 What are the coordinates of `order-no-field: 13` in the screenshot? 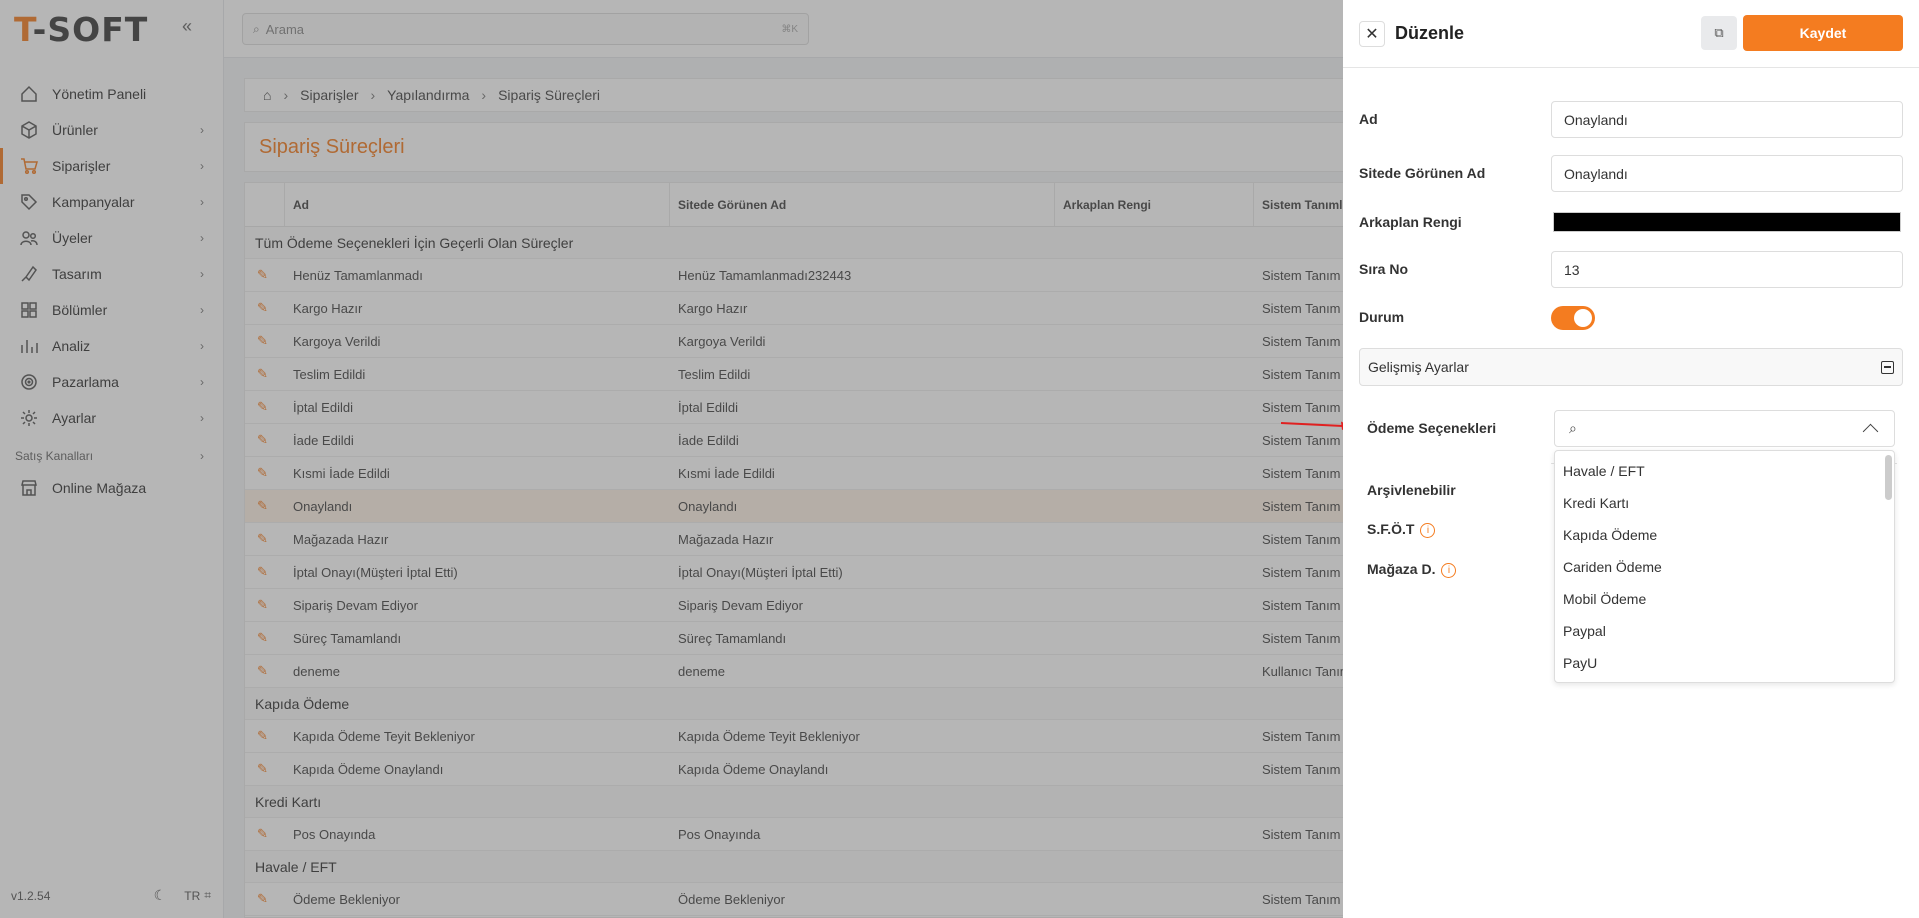 It's located at (1727, 269).